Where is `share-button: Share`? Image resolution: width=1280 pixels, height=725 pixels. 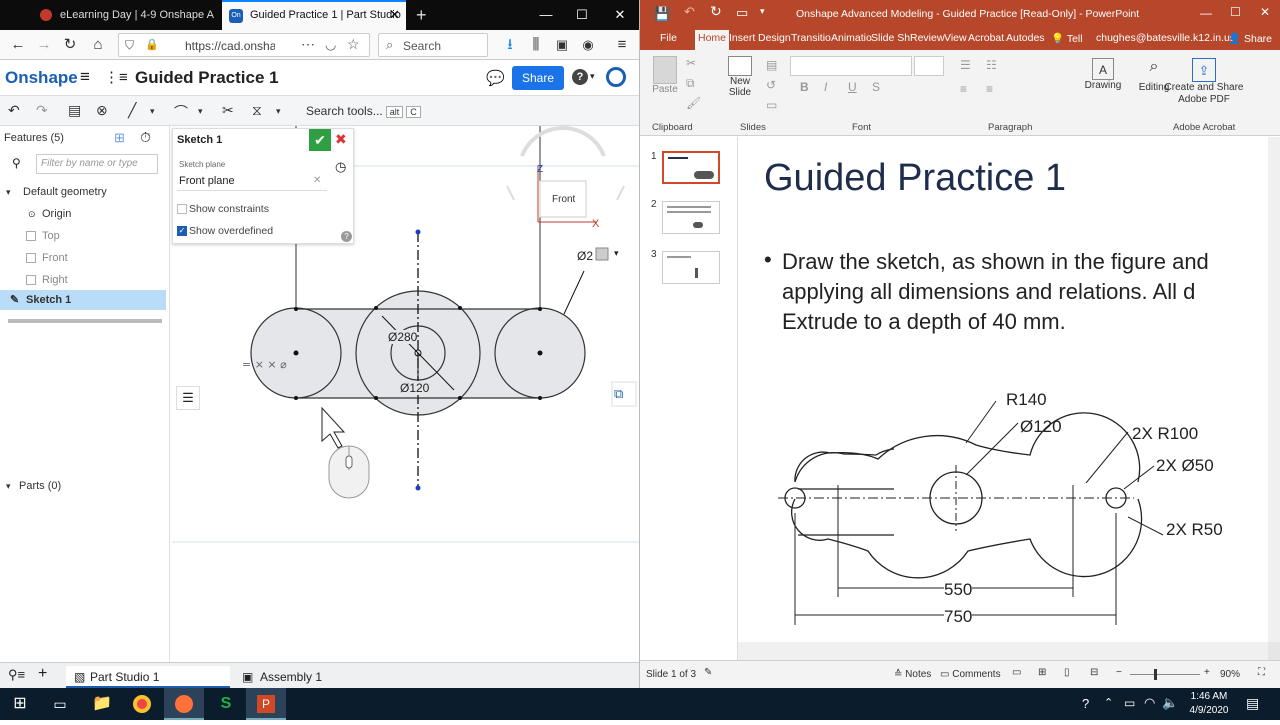
share-button: Share is located at coordinates (538, 78).